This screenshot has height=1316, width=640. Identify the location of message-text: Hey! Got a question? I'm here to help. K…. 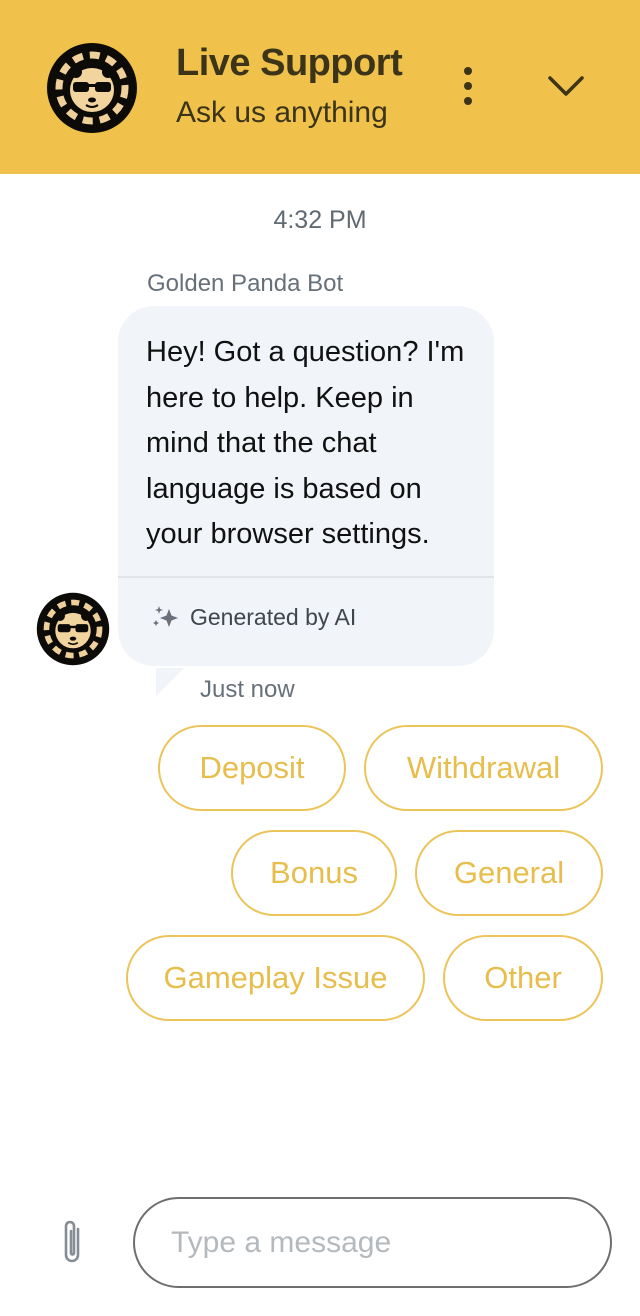
(305, 443).